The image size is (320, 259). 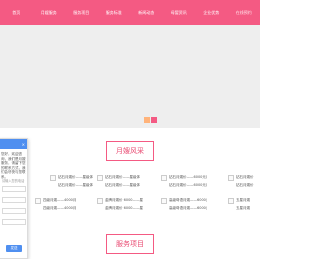 I want to click on item-title: 钻石月嫂价——6000元月, so click(x=188, y=177).